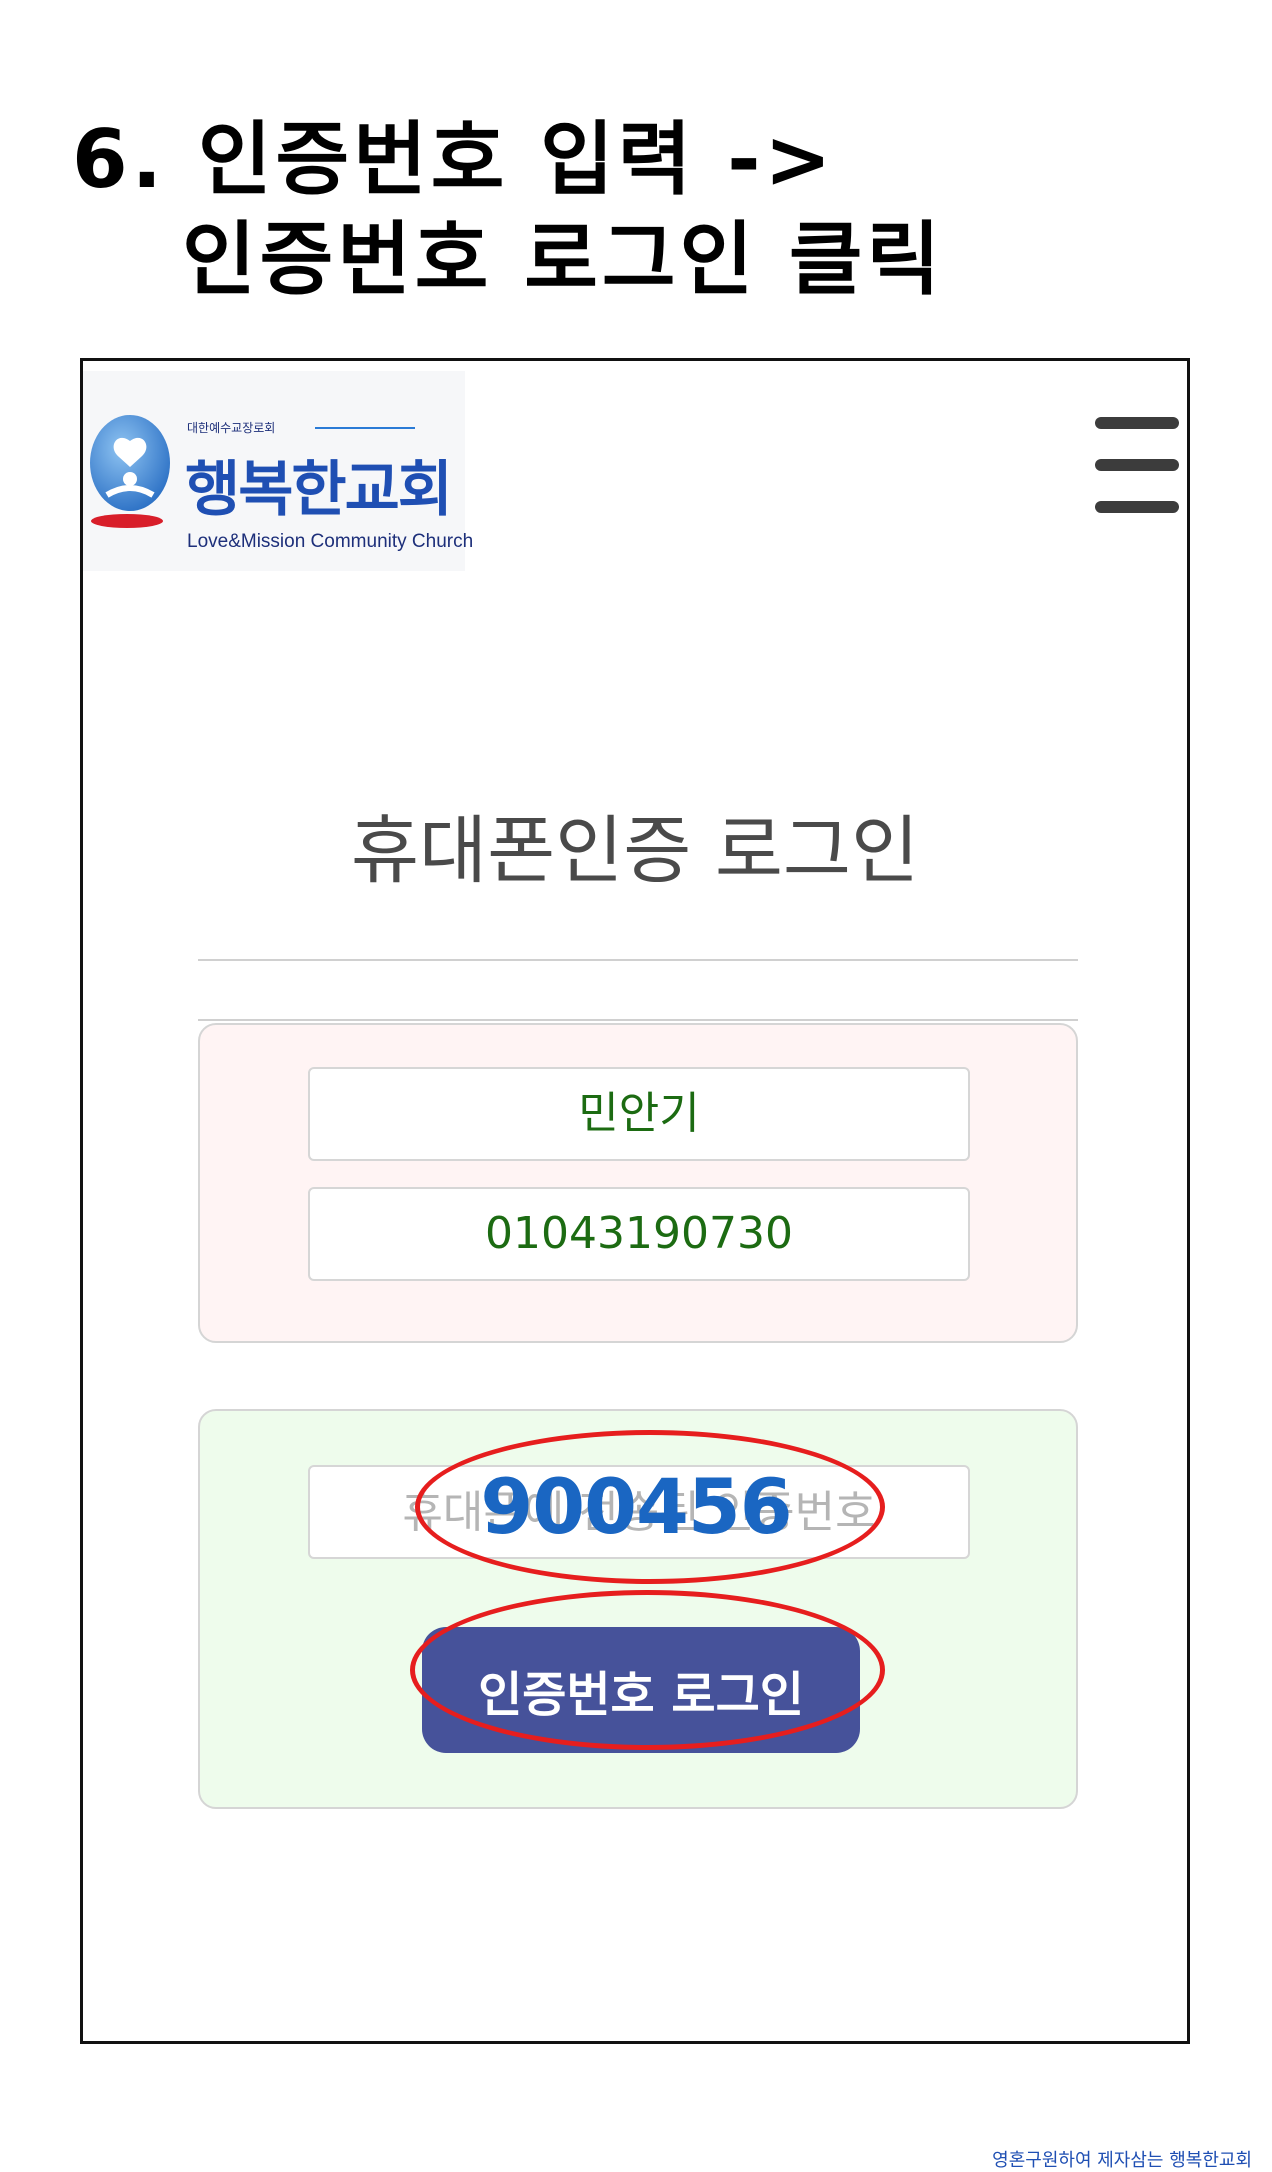  What do you see at coordinates (508, 210) in the screenshot?
I see `slide-title: 6. 인증번호 입력 -> 인증번호 로그인 클릭` at bounding box center [508, 210].